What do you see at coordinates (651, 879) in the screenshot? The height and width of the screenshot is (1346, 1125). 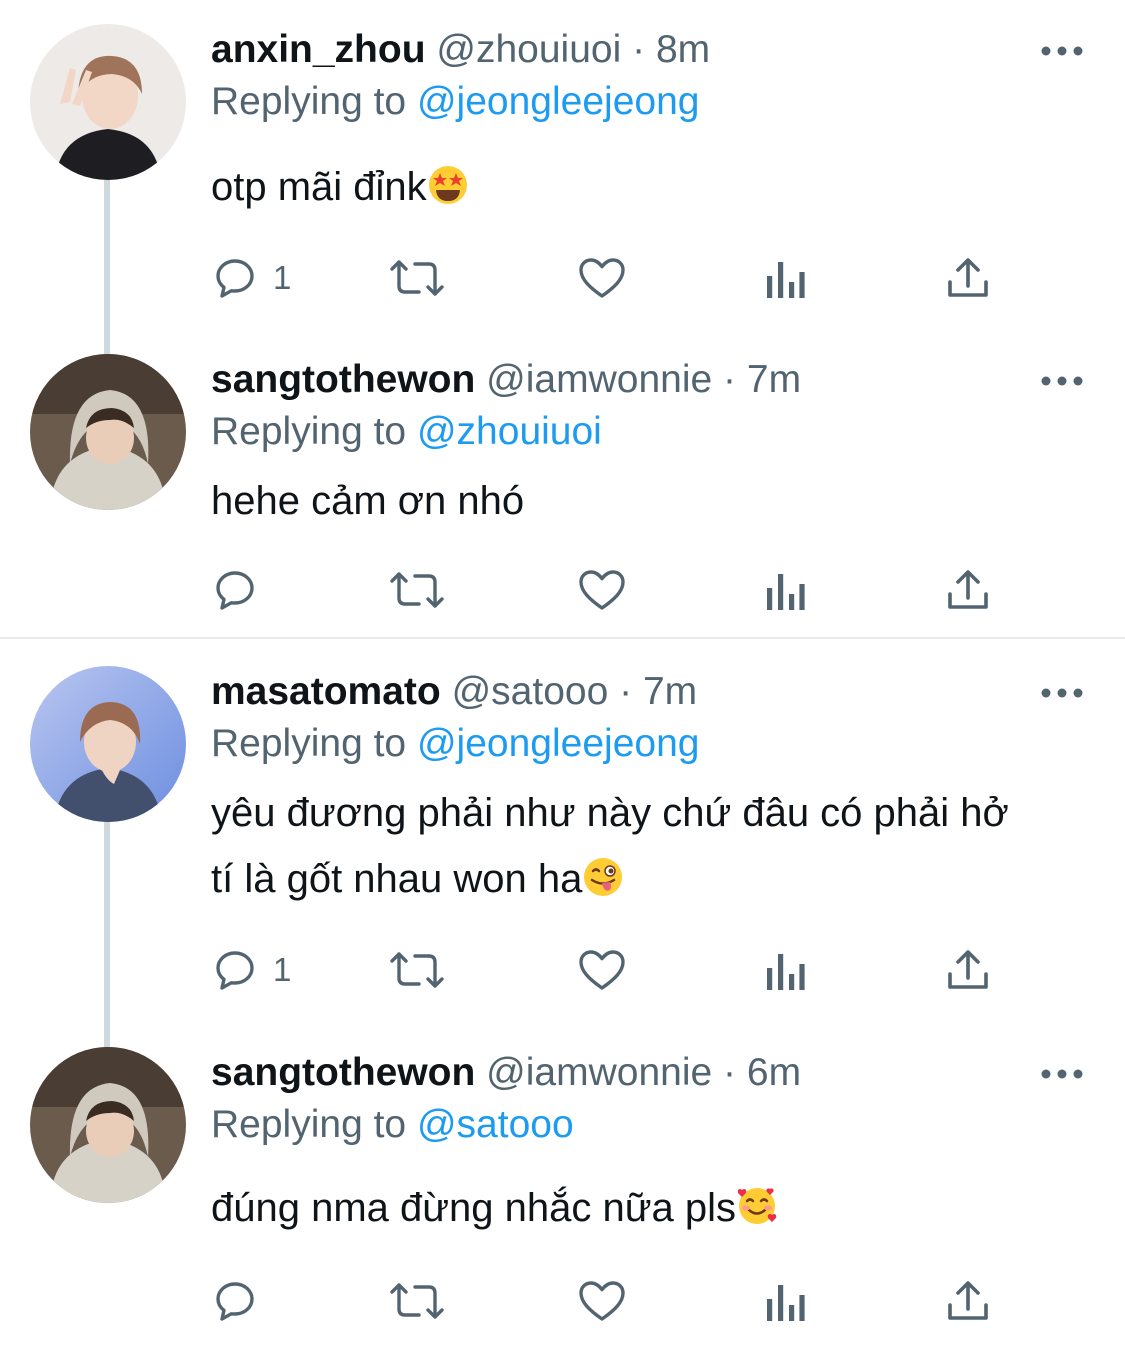 I see `tweet-text-line: tí là gốt nhau won ha` at bounding box center [651, 879].